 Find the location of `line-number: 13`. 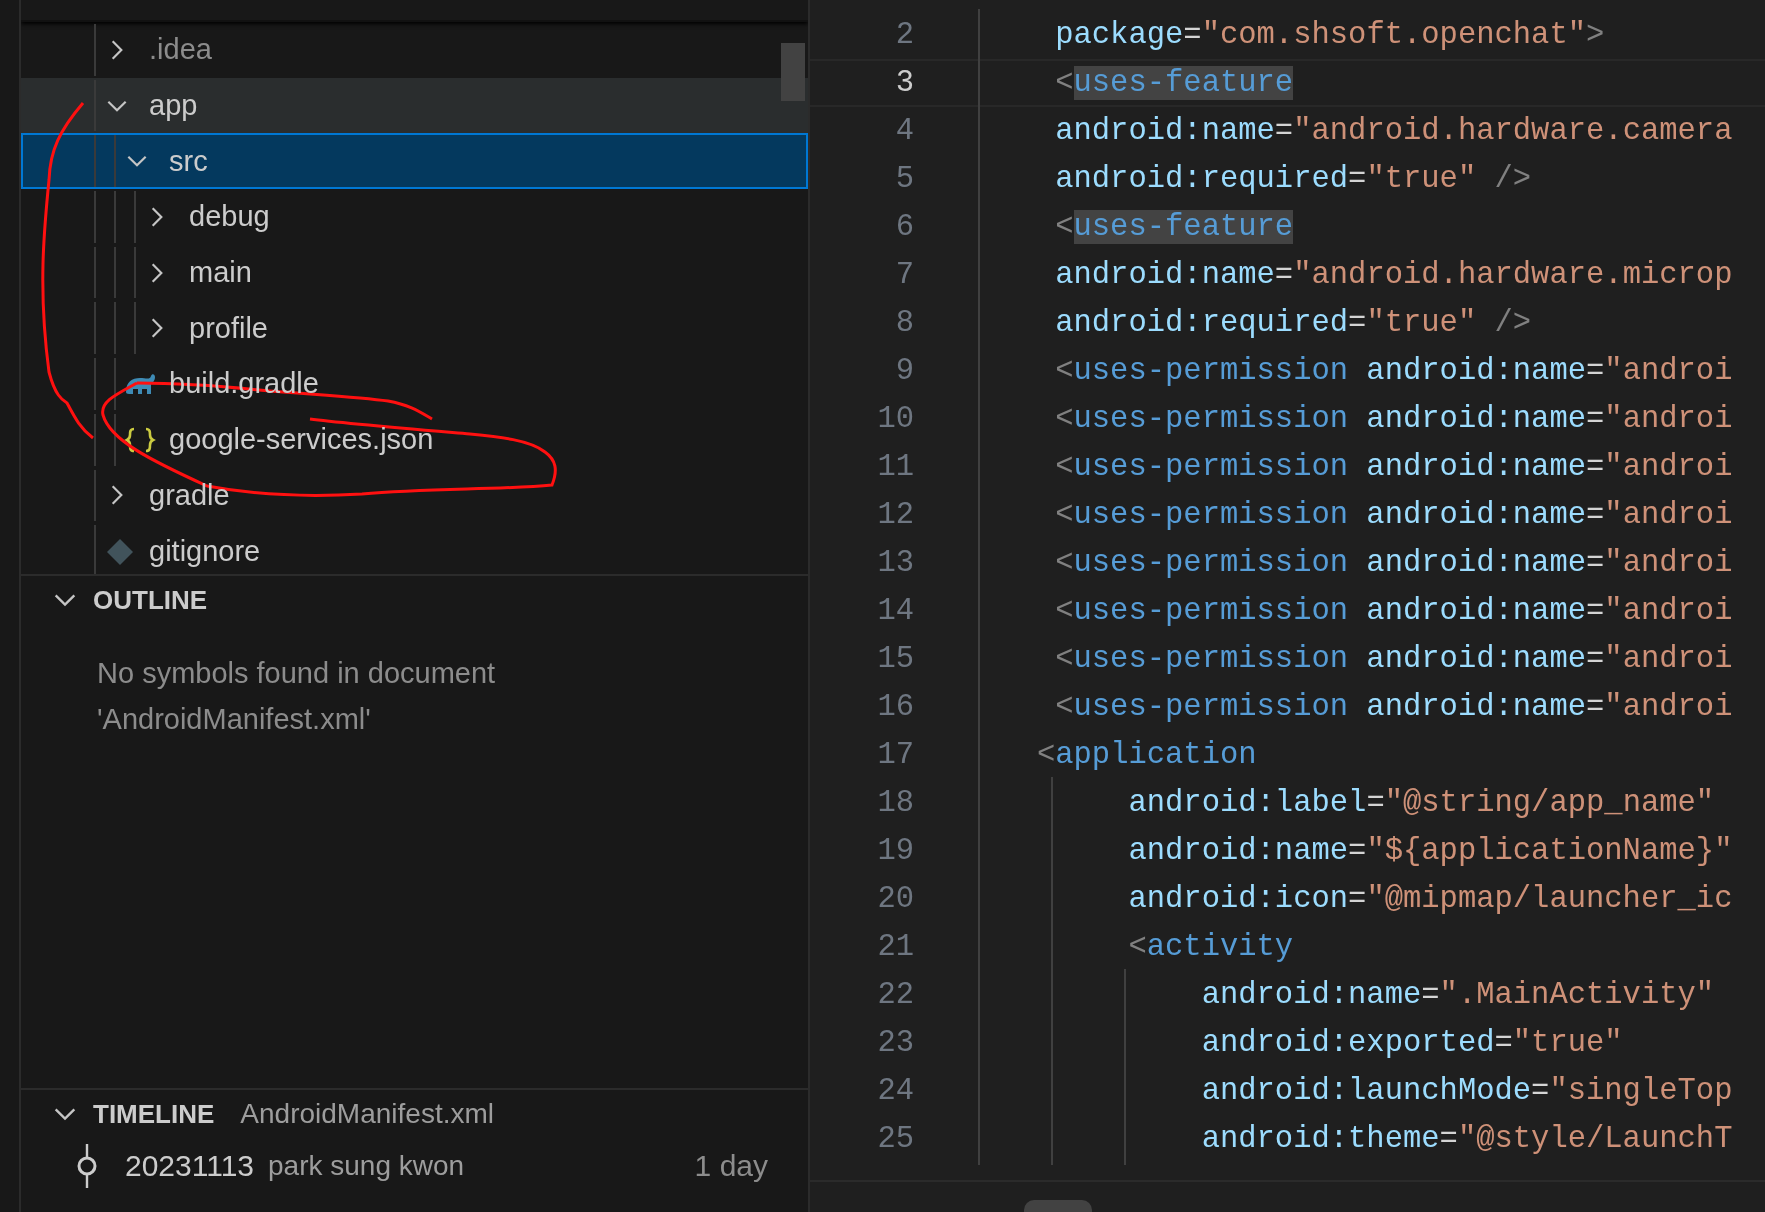

line-number: 13 is located at coordinates (895, 563).